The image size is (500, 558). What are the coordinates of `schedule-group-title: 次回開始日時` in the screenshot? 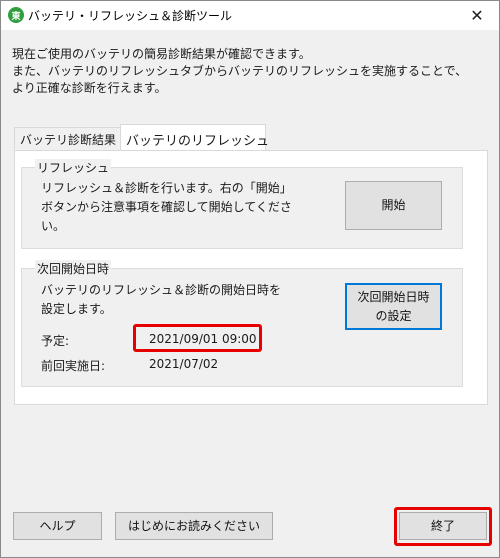 It's located at (73, 268).